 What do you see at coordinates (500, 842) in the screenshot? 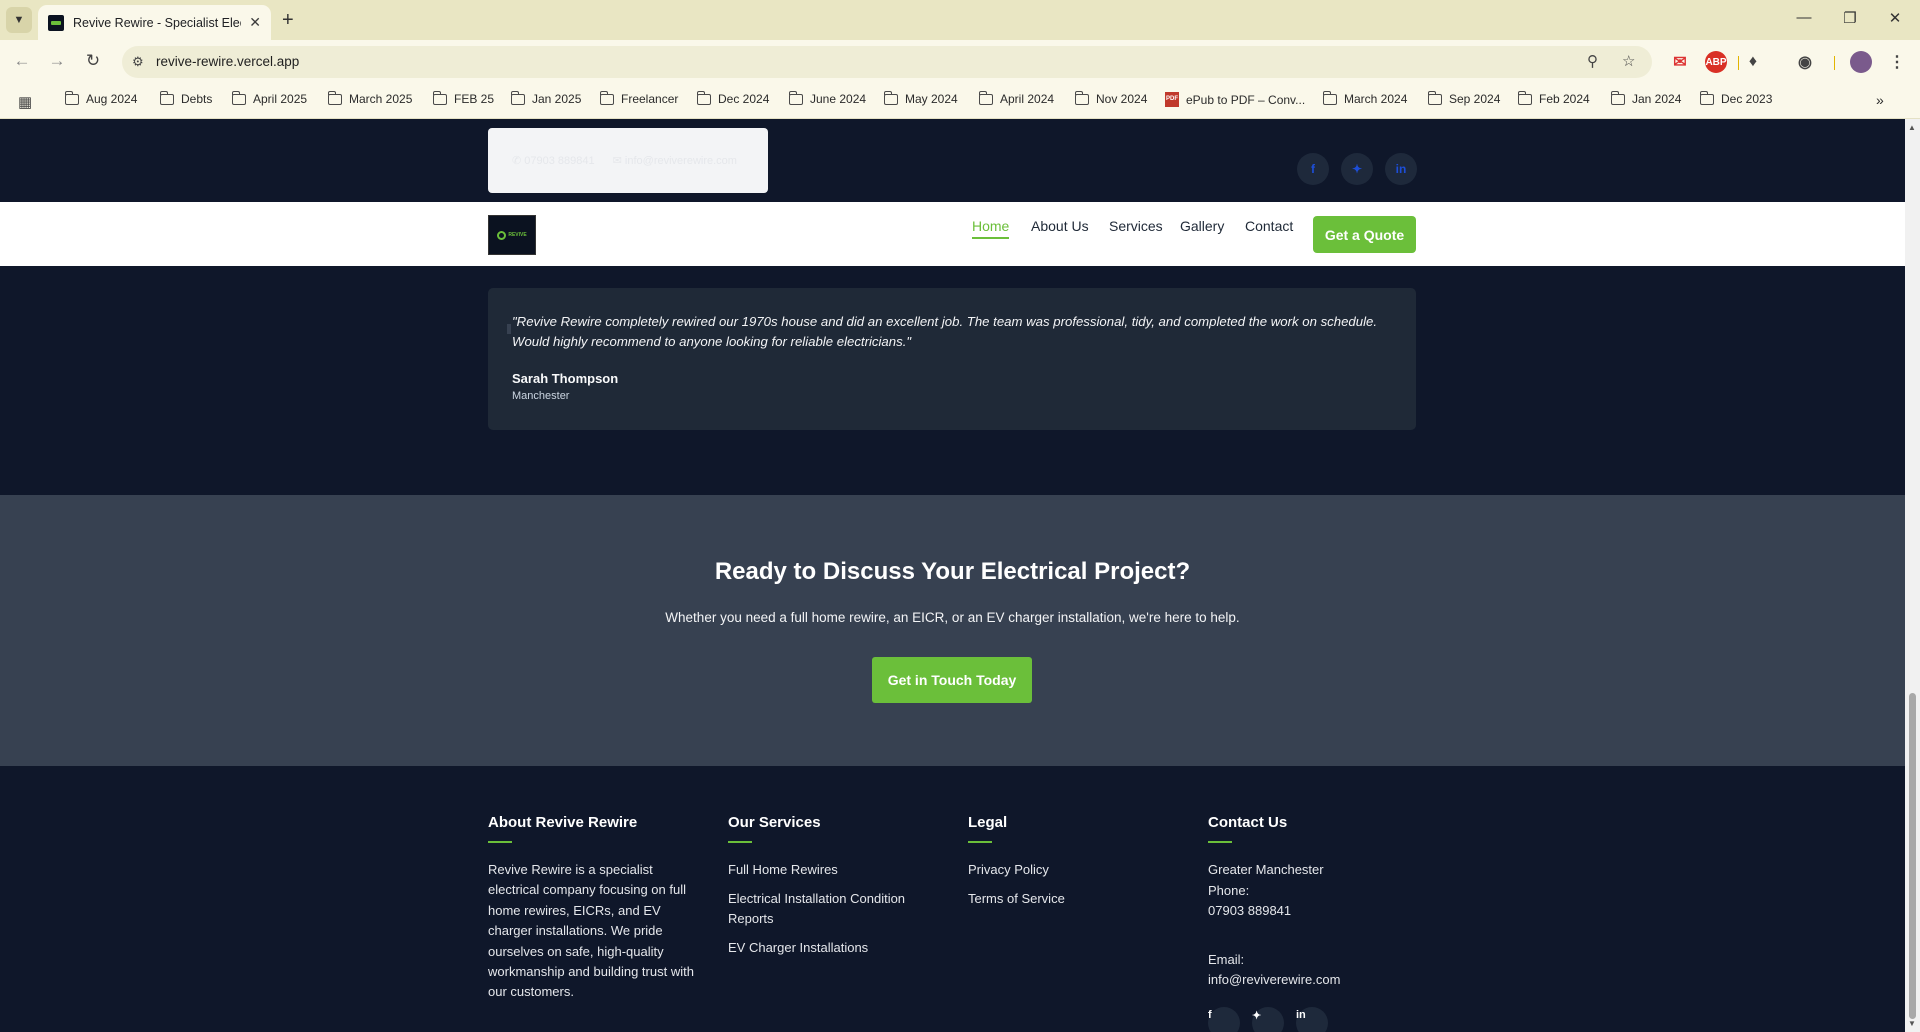
I see `heading-underline` at bounding box center [500, 842].